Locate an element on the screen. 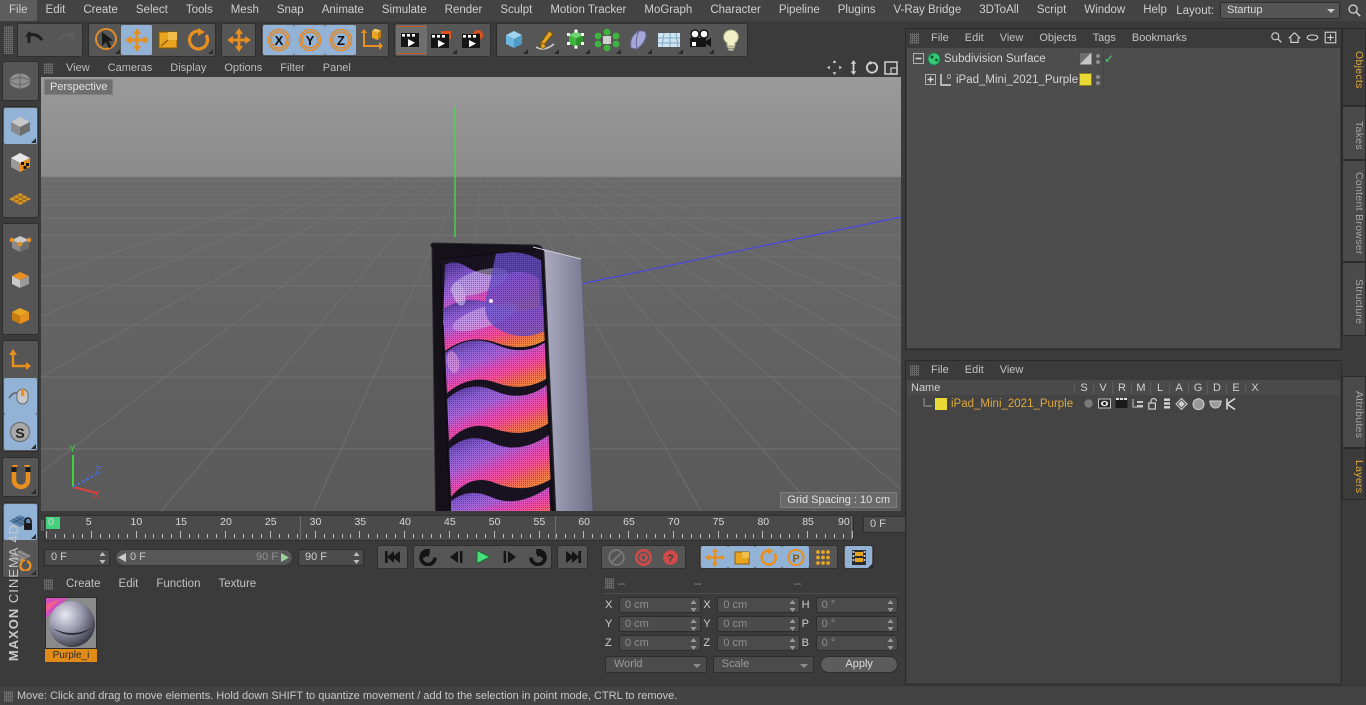 The height and width of the screenshot is (705, 1366). menu-item-file: File is located at coordinates (18, 10).